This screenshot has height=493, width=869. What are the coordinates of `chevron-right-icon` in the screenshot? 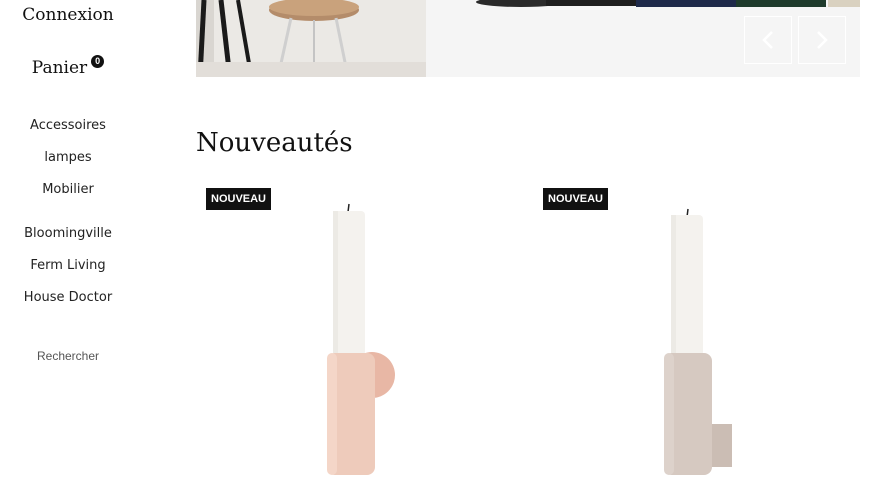 It's located at (822, 40).